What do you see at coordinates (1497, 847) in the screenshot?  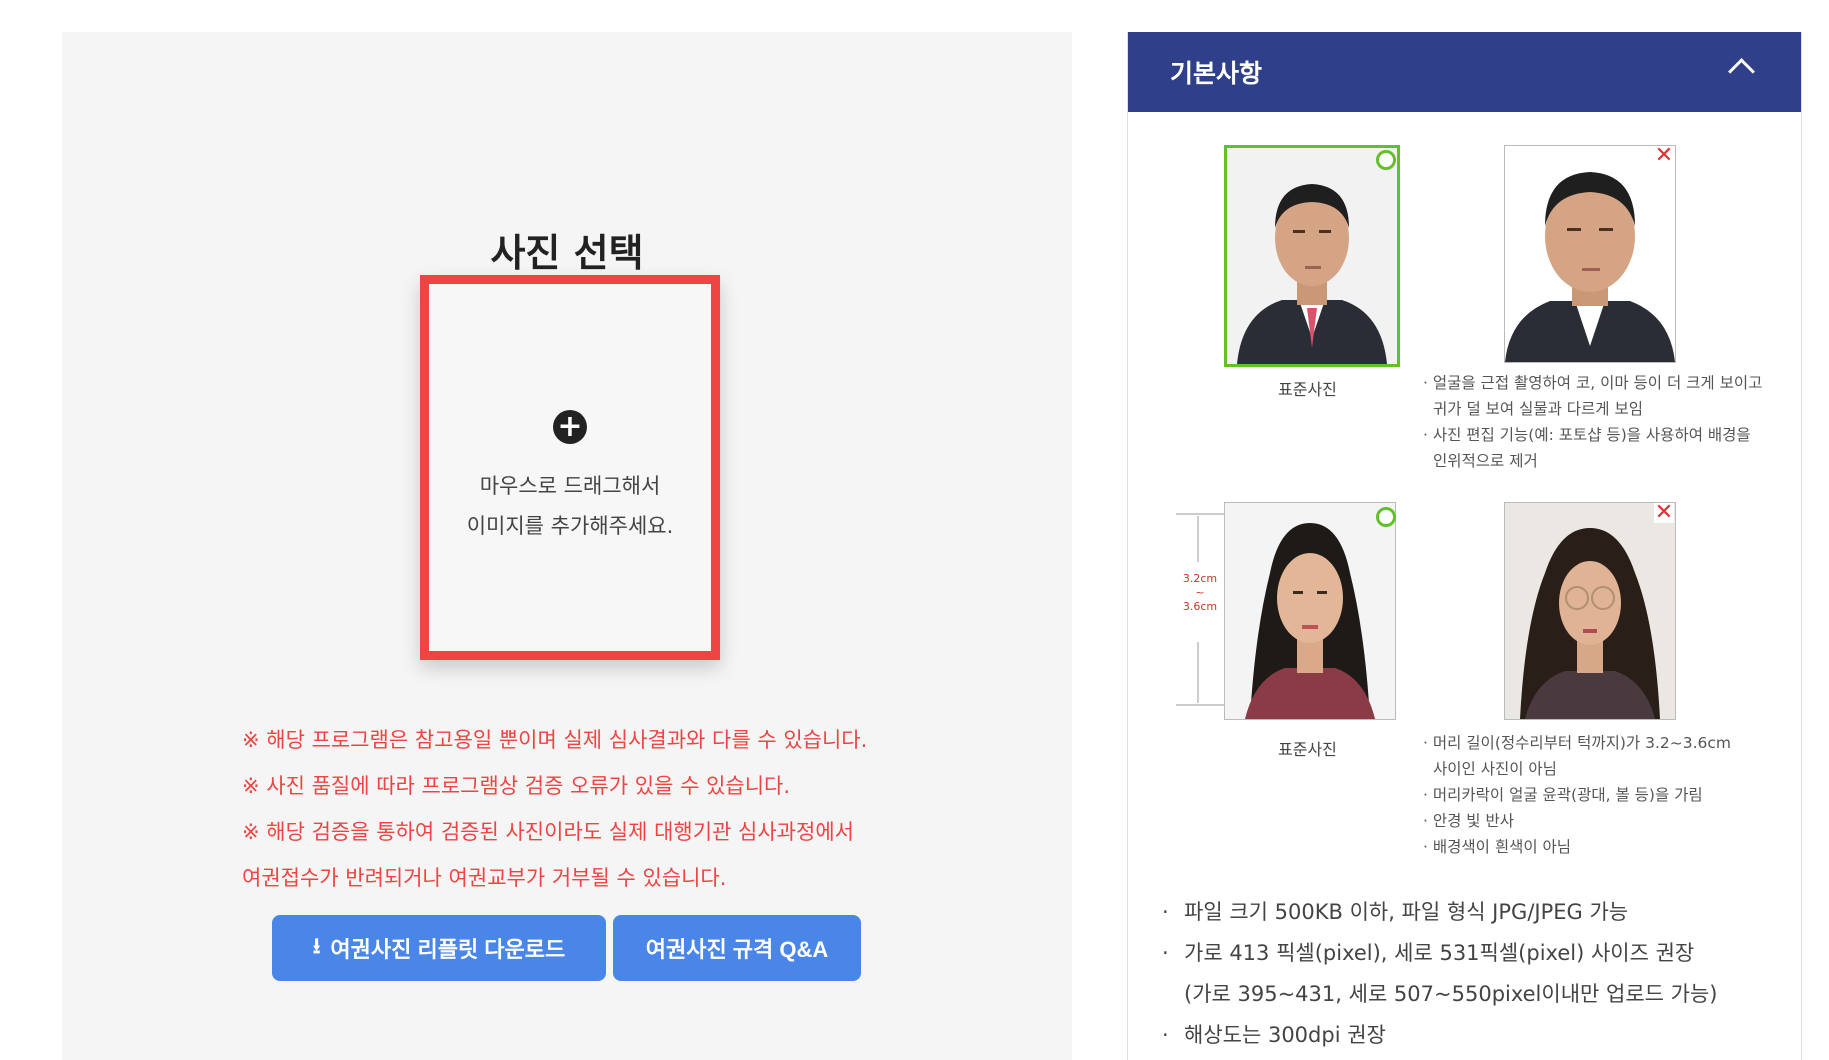 I see `desc-line: · 배경색이 흰색이 아님` at bounding box center [1497, 847].